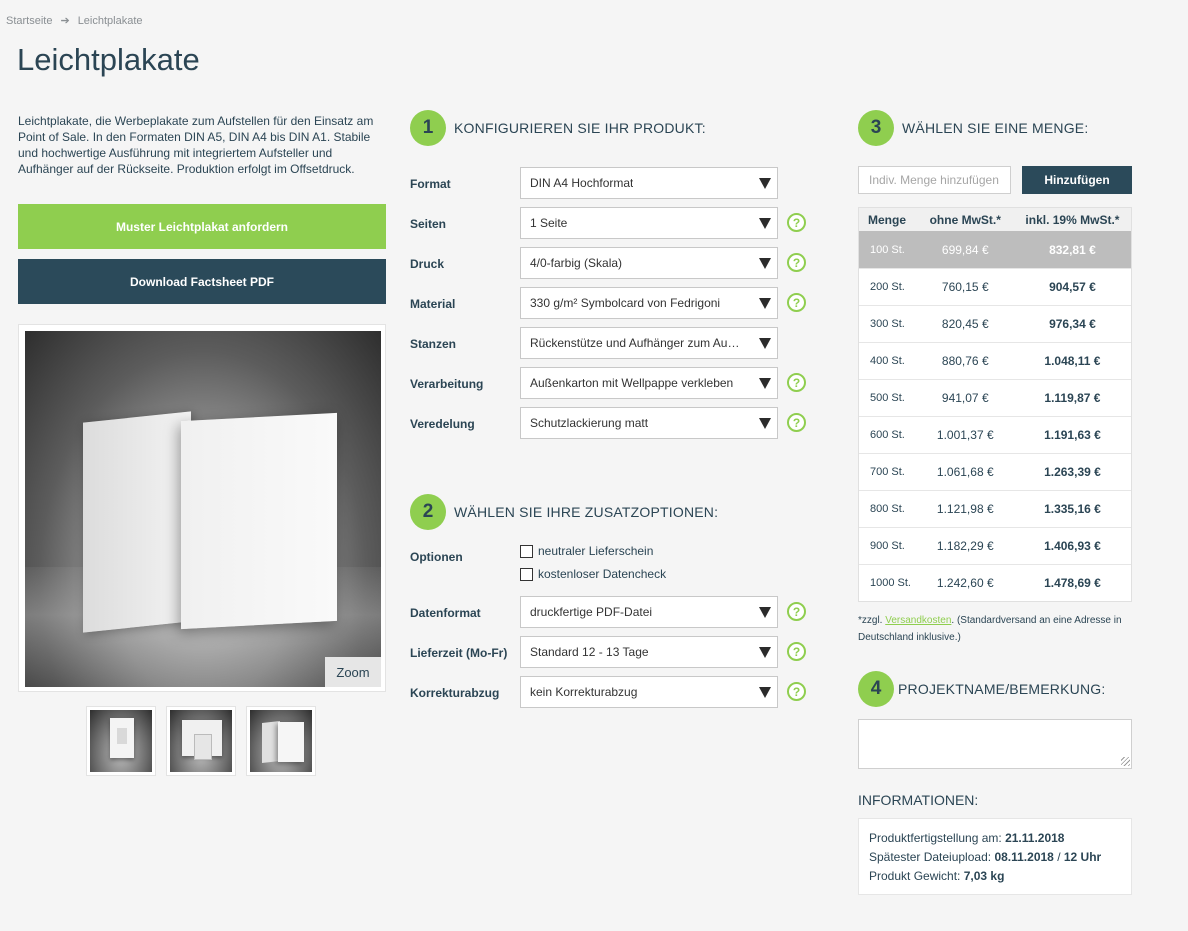  I want to click on resize-handle-icon, so click(1125, 761).